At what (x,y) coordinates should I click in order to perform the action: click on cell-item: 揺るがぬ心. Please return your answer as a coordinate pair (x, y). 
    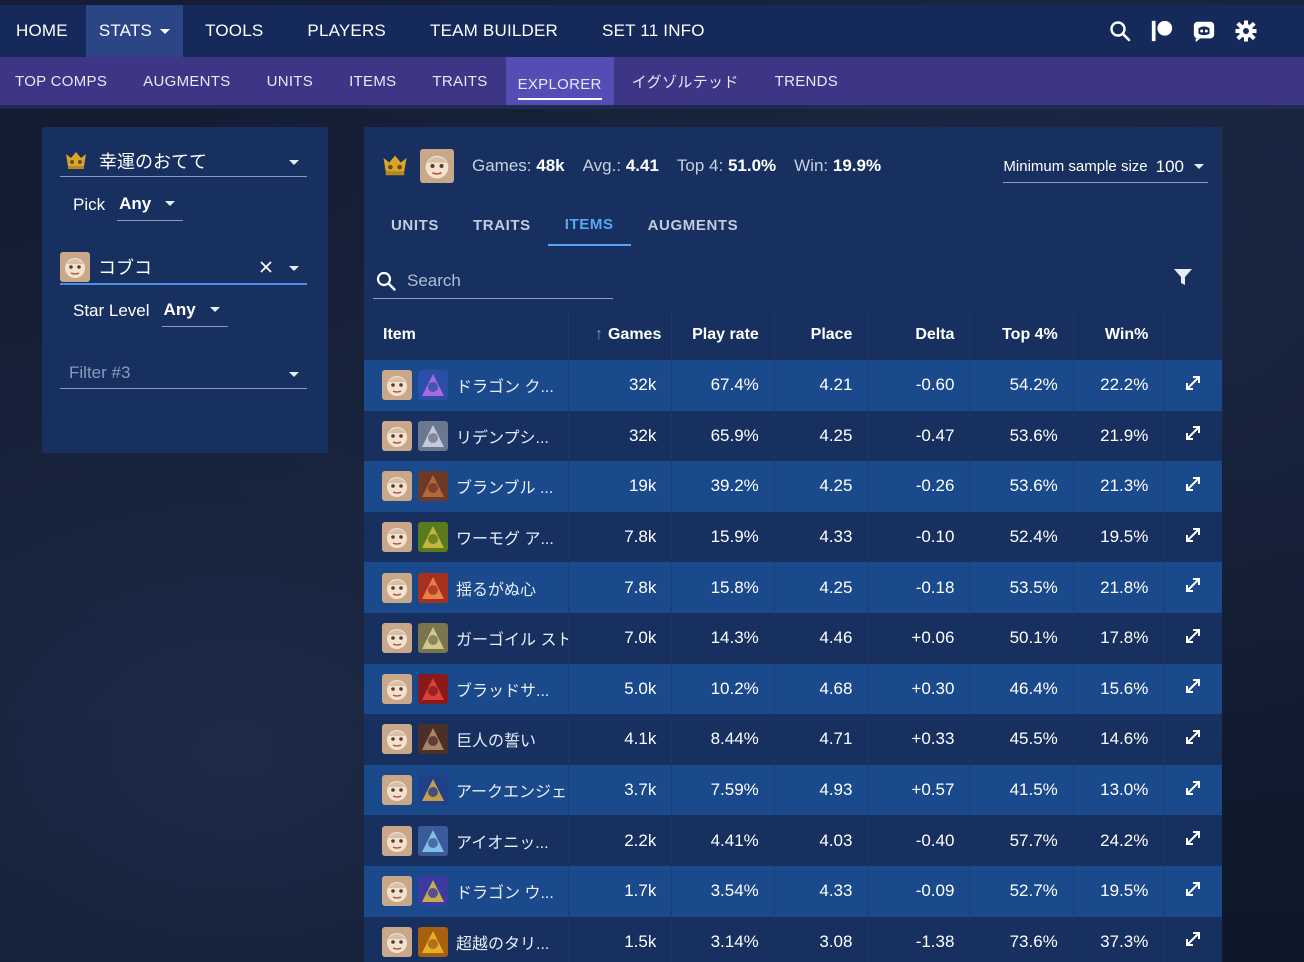
    Looking at the image, I should click on (466, 587).